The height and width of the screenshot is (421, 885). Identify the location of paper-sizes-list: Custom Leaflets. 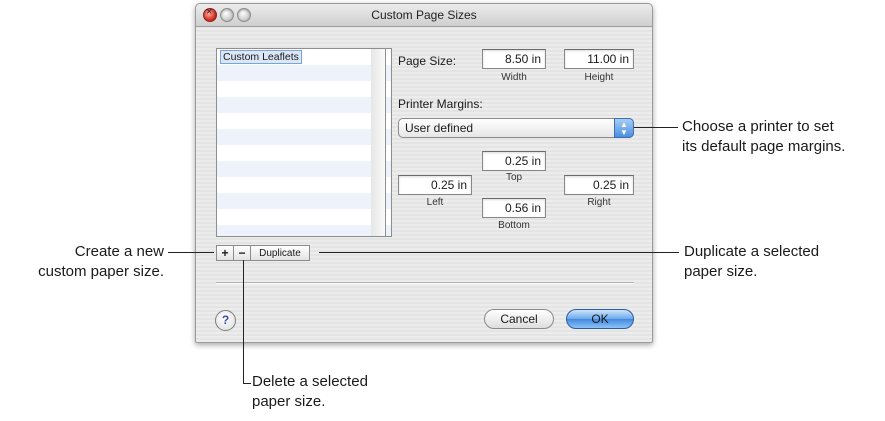
(304, 142).